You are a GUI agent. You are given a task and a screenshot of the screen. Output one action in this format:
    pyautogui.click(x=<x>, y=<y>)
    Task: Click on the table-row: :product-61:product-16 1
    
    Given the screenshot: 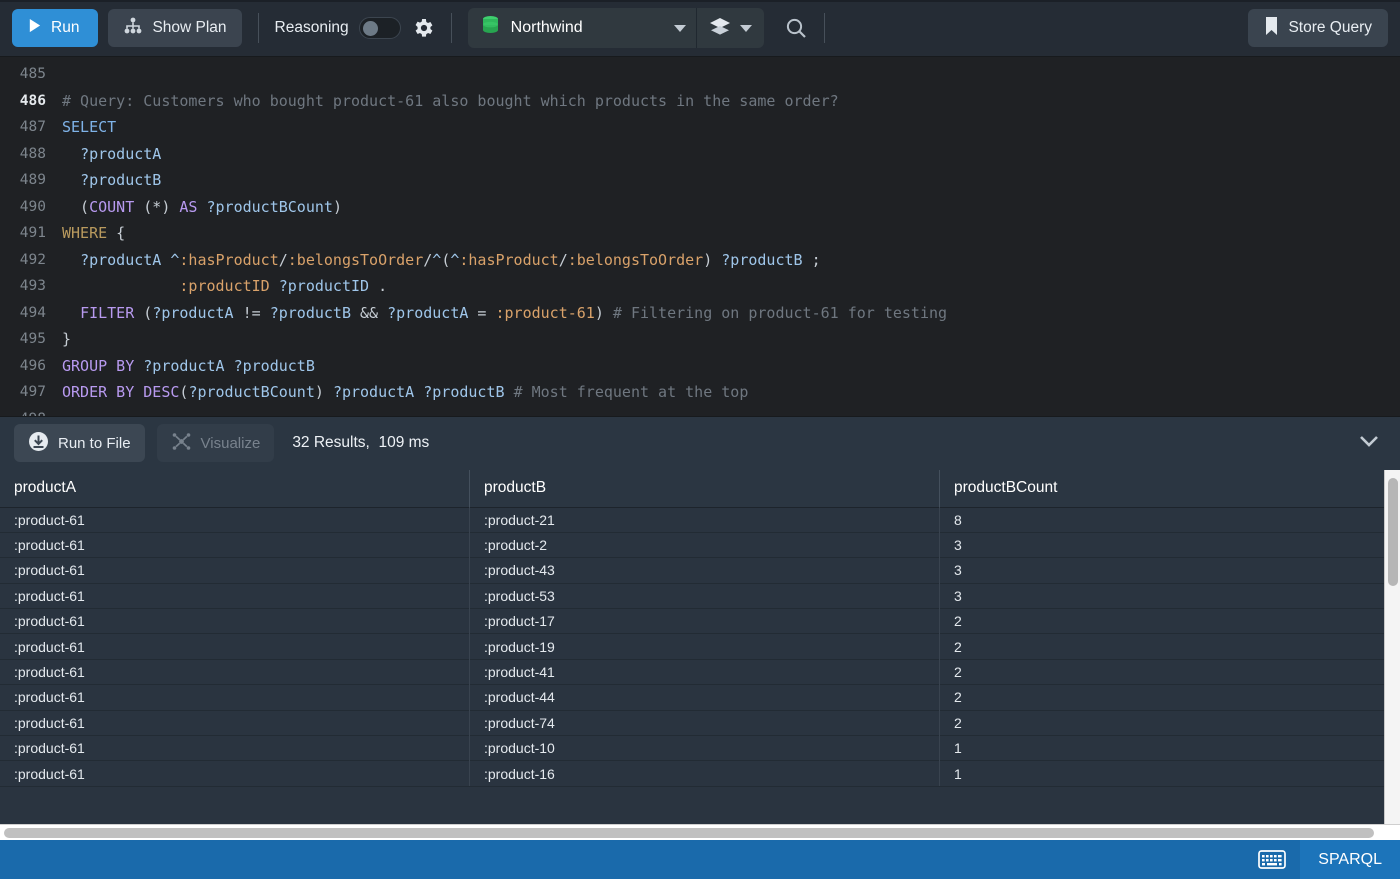 What is the action you would take?
    pyautogui.click(x=700, y=773)
    